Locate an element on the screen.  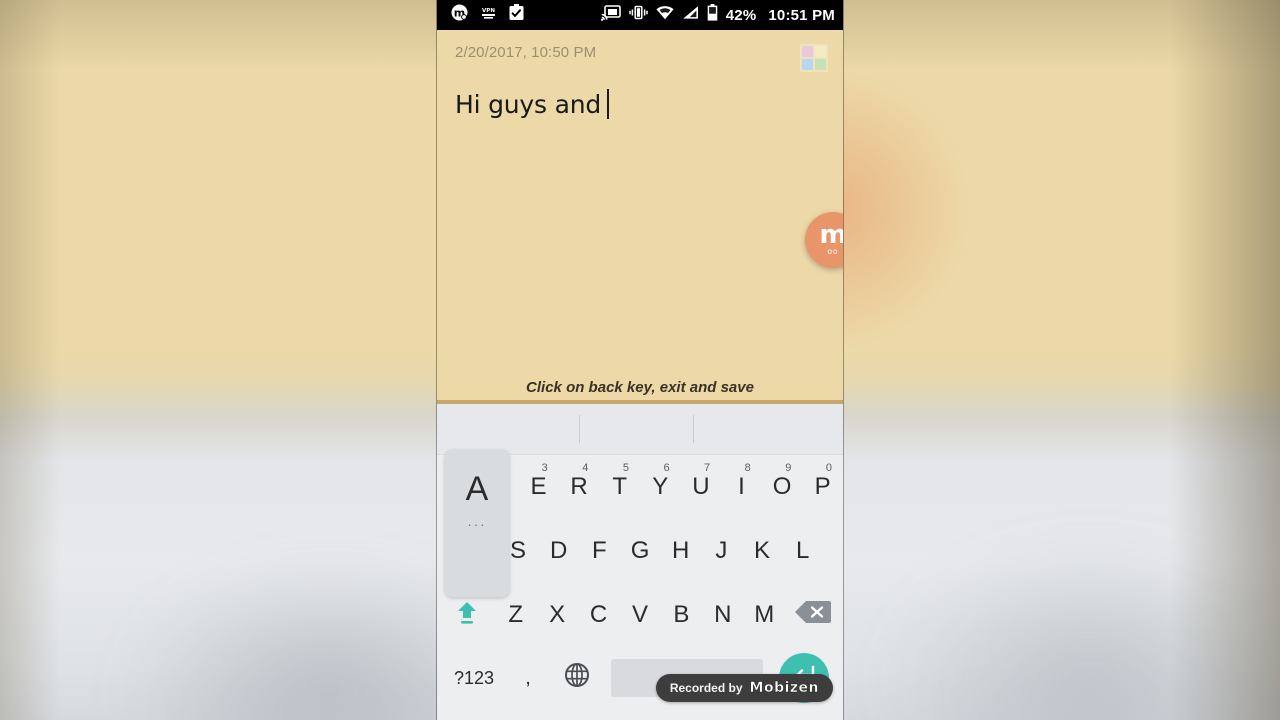
key-t: T 5 is located at coordinates (619, 487).